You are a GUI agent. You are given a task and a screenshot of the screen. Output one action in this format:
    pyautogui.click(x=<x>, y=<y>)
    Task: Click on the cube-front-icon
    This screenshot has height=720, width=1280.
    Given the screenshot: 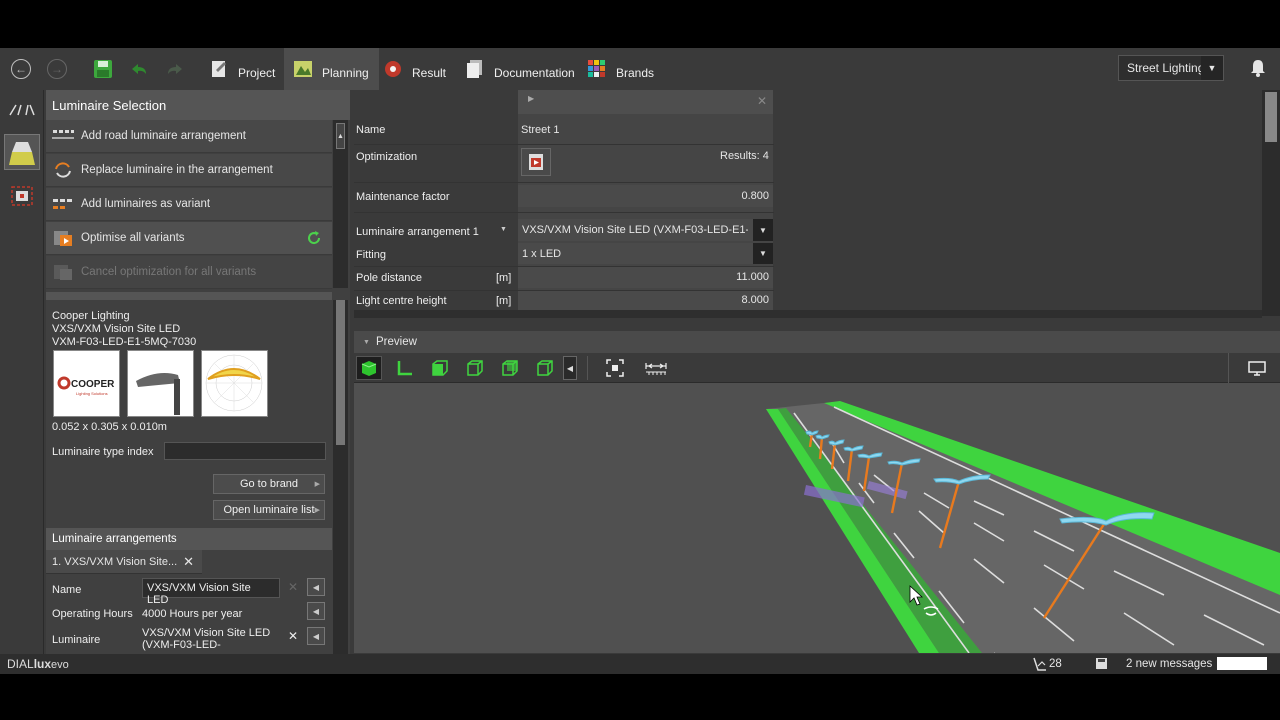 What is the action you would take?
    pyautogui.click(x=440, y=368)
    